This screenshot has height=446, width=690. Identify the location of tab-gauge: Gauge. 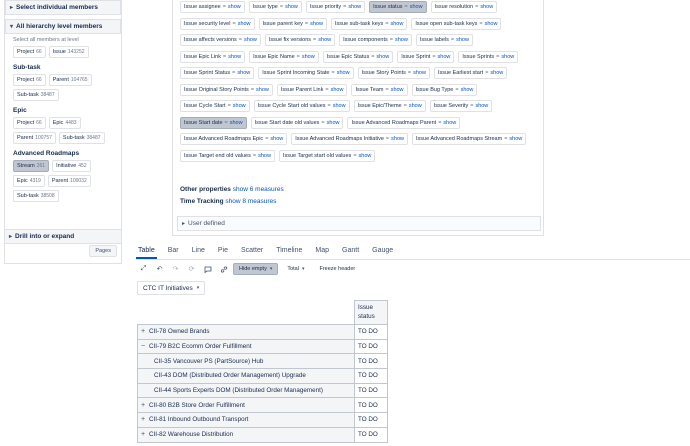
(382, 252).